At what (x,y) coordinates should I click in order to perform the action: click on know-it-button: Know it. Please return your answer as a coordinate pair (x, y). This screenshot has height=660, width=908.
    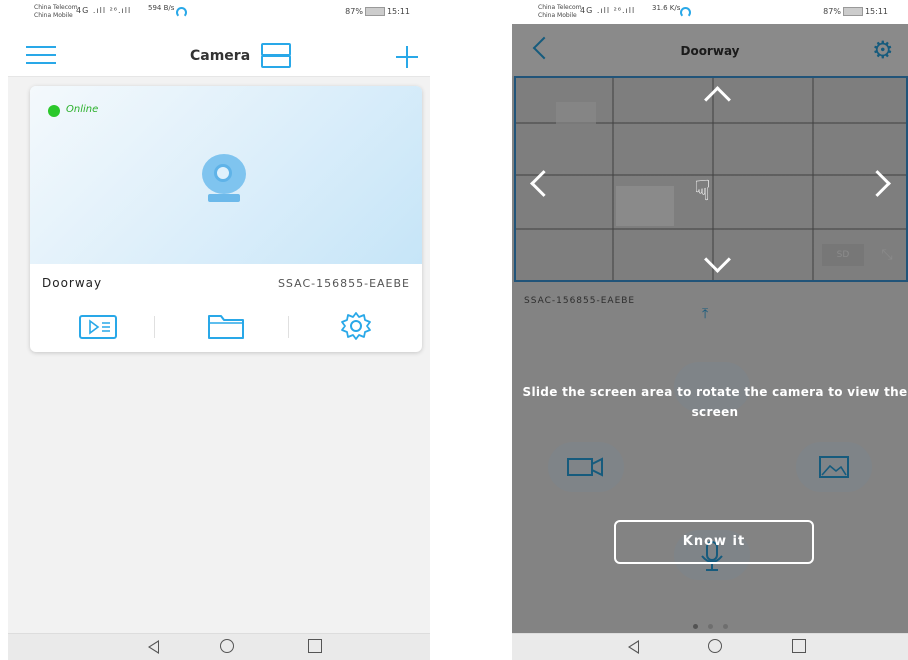
    Looking at the image, I should click on (714, 542).